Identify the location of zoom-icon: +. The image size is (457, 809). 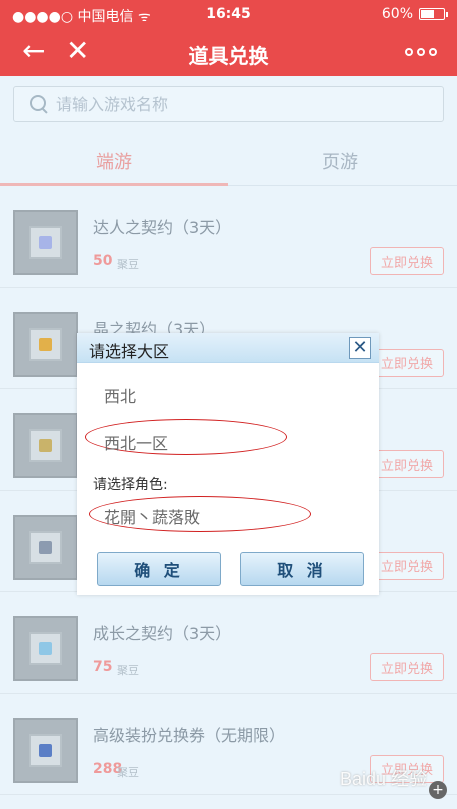
(438, 790).